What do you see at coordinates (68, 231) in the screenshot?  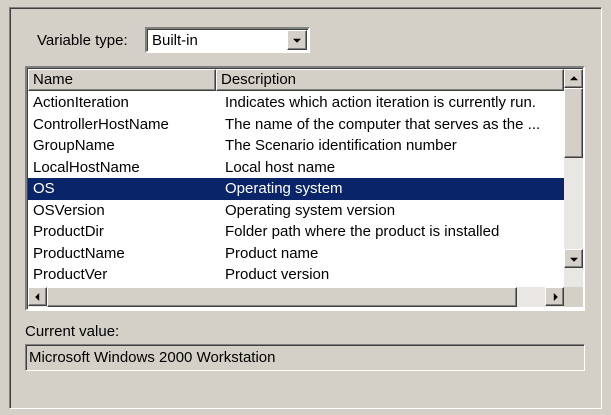 I see `row-name: ProductDir` at bounding box center [68, 231].